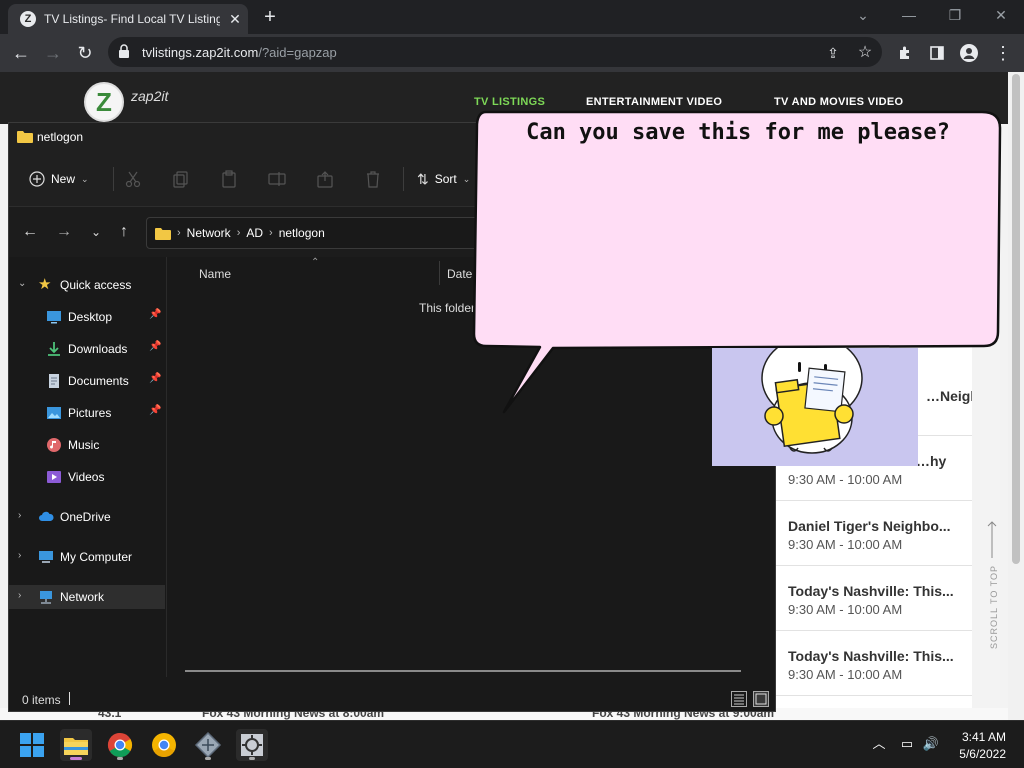 The height and width of the screenshot is (768, 1024). I want to click on nav-documents: Documents 📌, so click(87, 381).